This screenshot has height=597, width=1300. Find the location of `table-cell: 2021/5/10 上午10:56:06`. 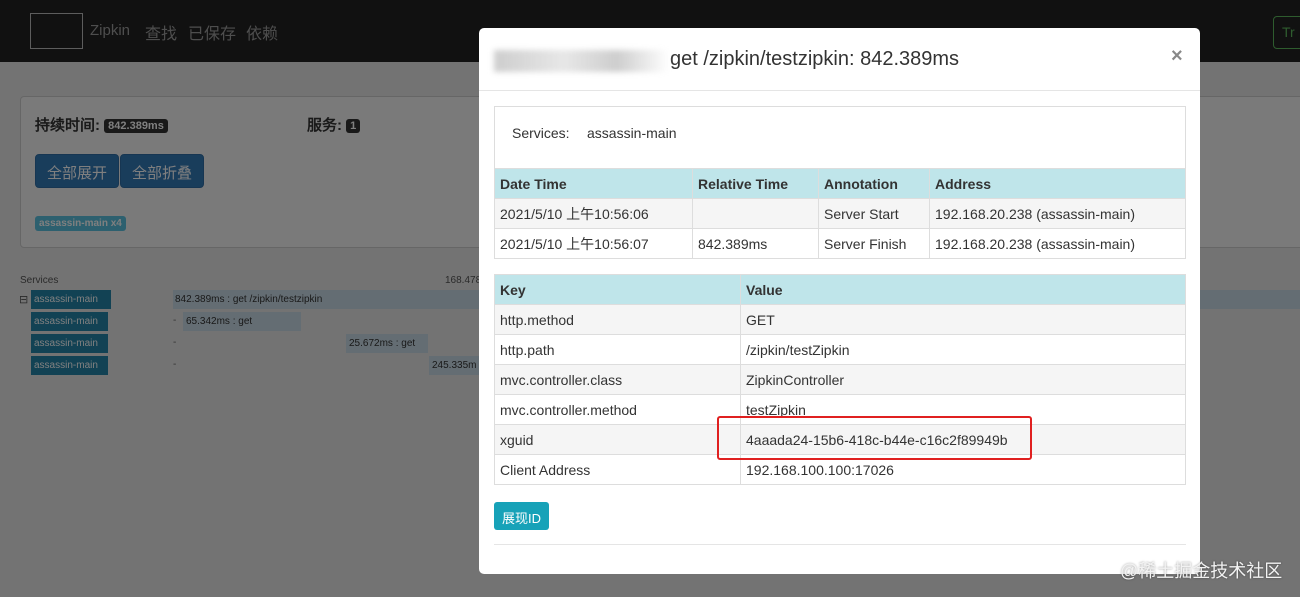

table-cell: 2021/5/10 上午10:56:06 is located at coordinates (593, 213).